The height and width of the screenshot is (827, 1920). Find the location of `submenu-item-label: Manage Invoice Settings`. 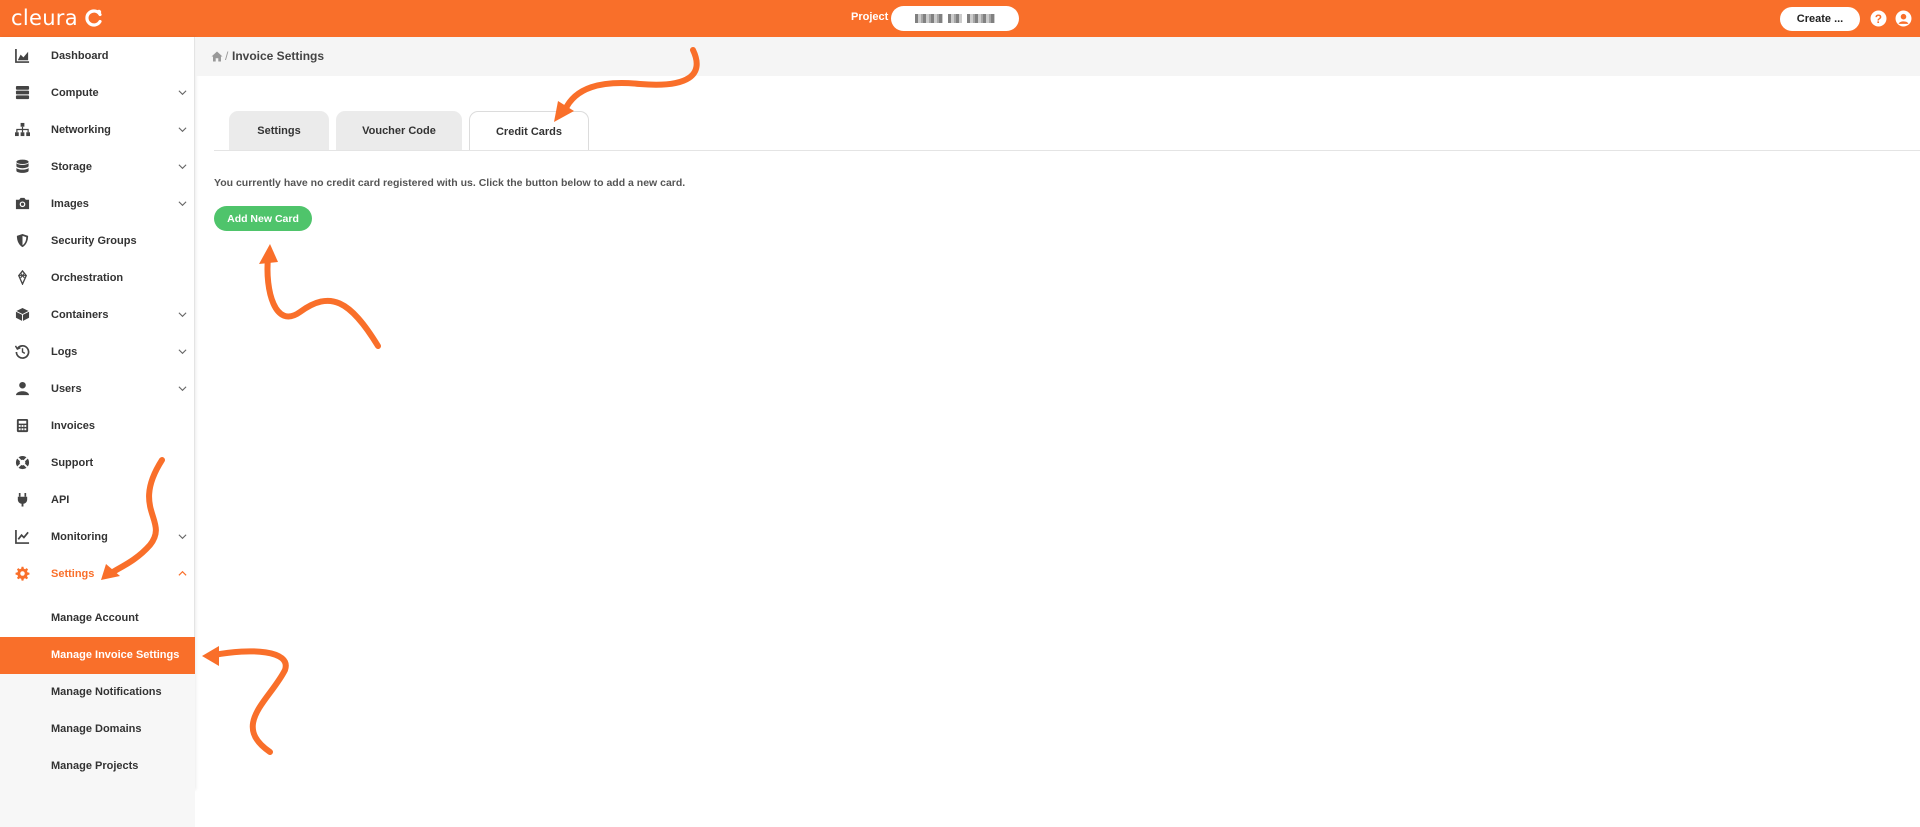

submenu-item-label: Manage Invoice Settings is located at coordinates (115, 655).